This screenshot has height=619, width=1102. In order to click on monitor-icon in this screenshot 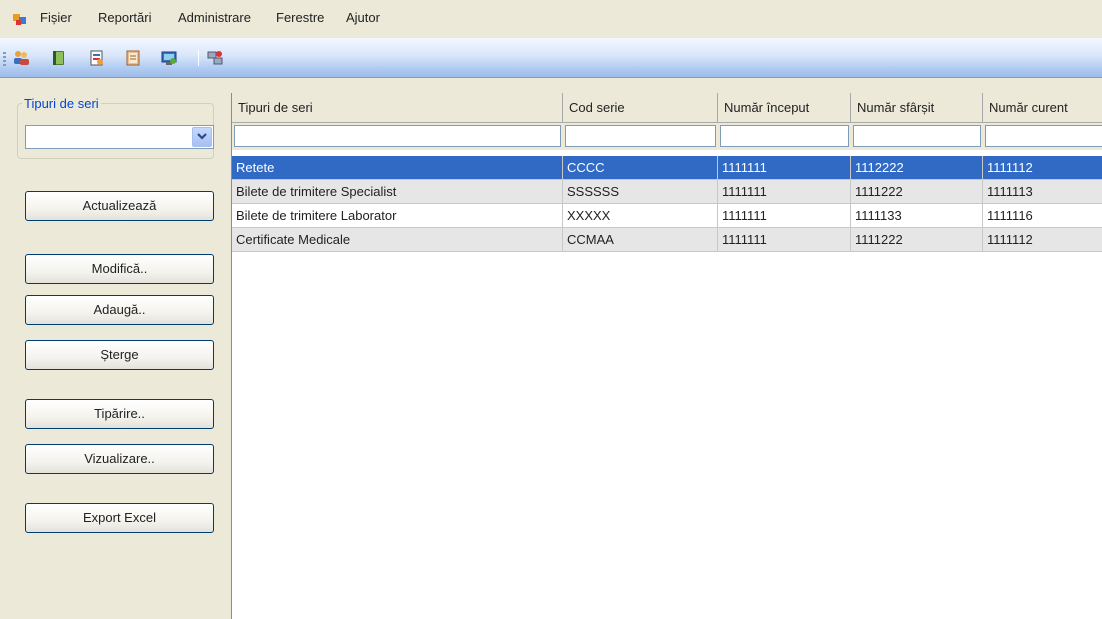, I will do `click(169, 58)`.